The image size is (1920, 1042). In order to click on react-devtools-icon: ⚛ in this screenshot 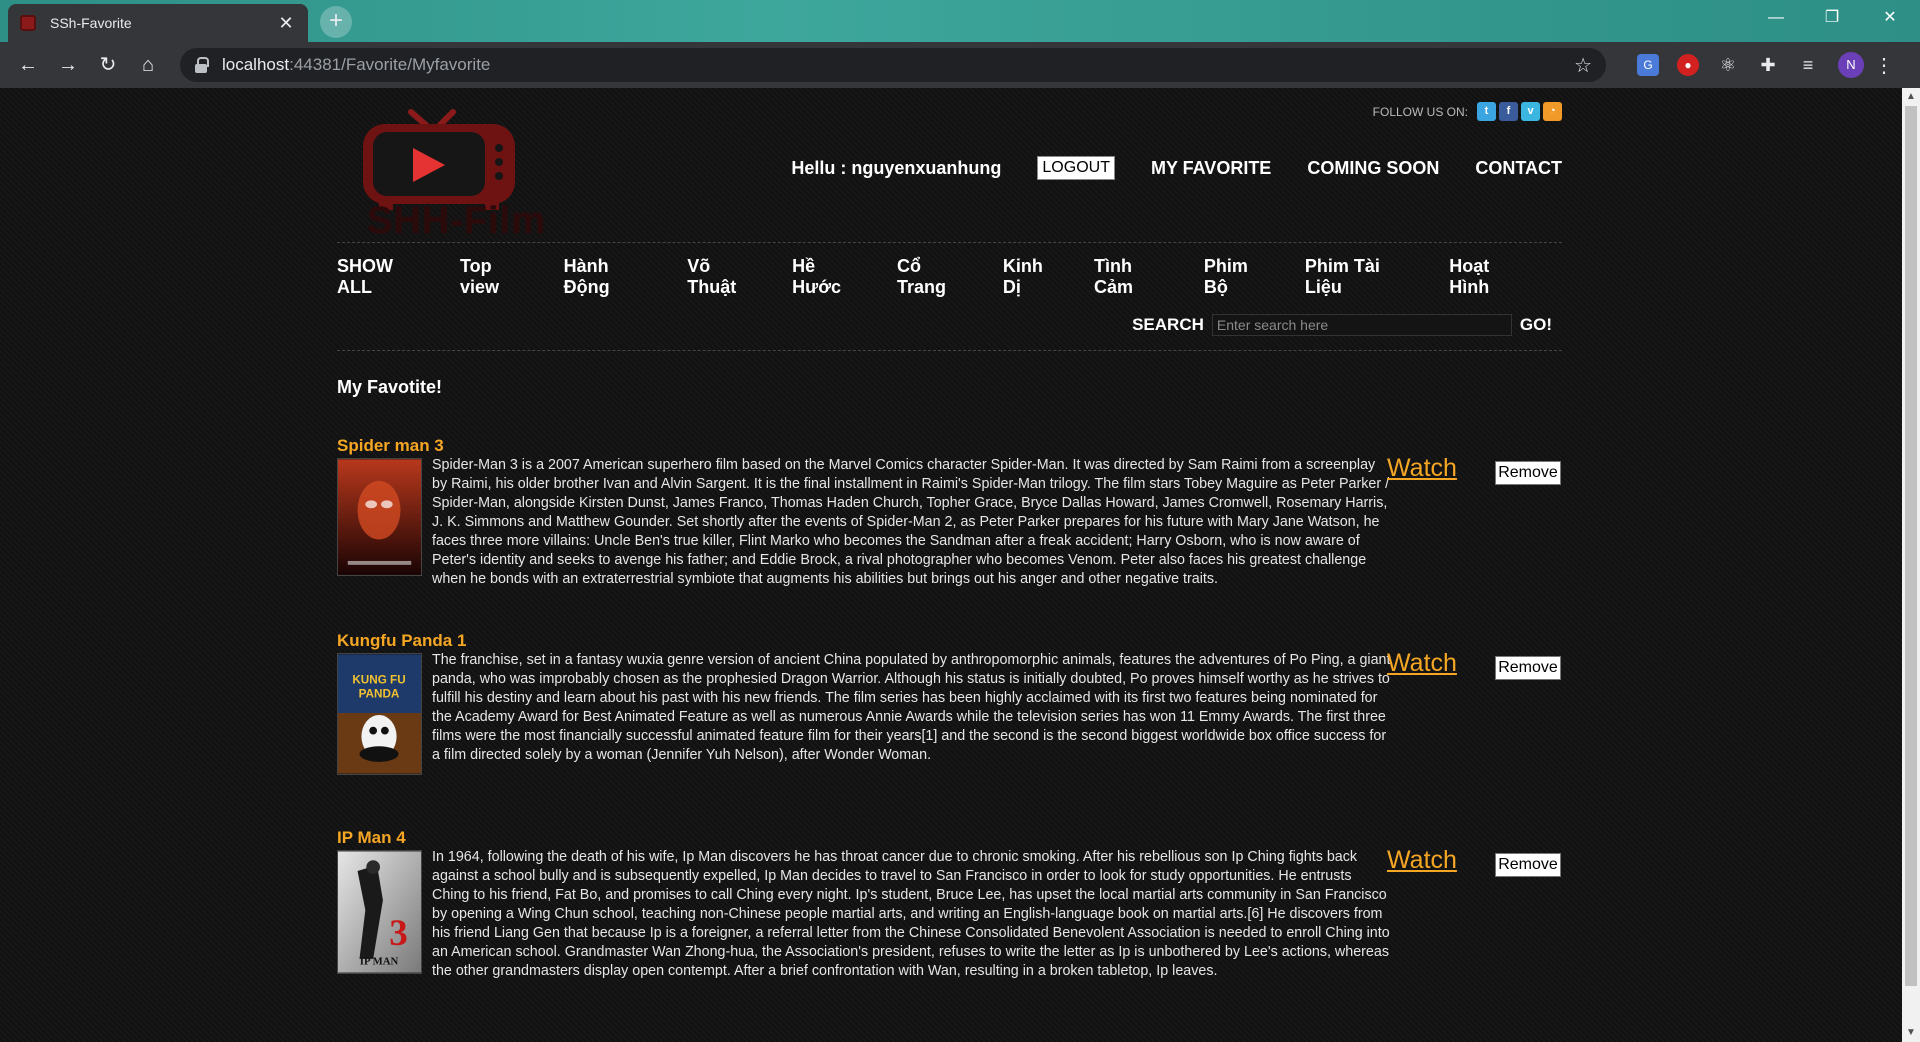, I will do `click(1728, 65)`.